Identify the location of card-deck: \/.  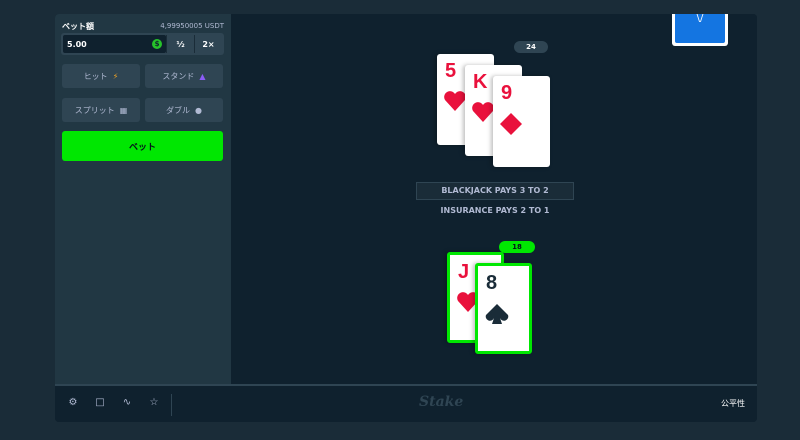
(700, 30).